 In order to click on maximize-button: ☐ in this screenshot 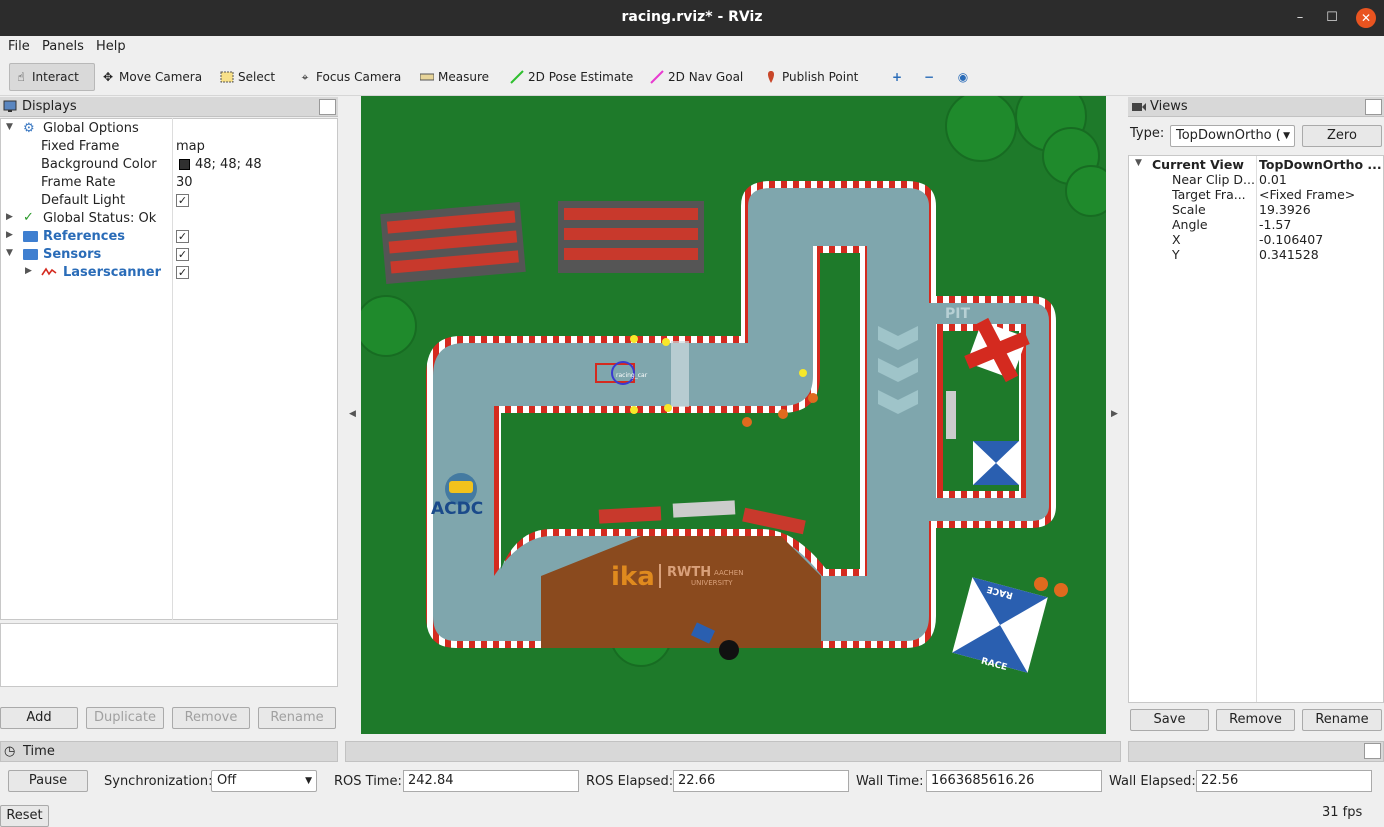, I will do `click(1332, 18)`.